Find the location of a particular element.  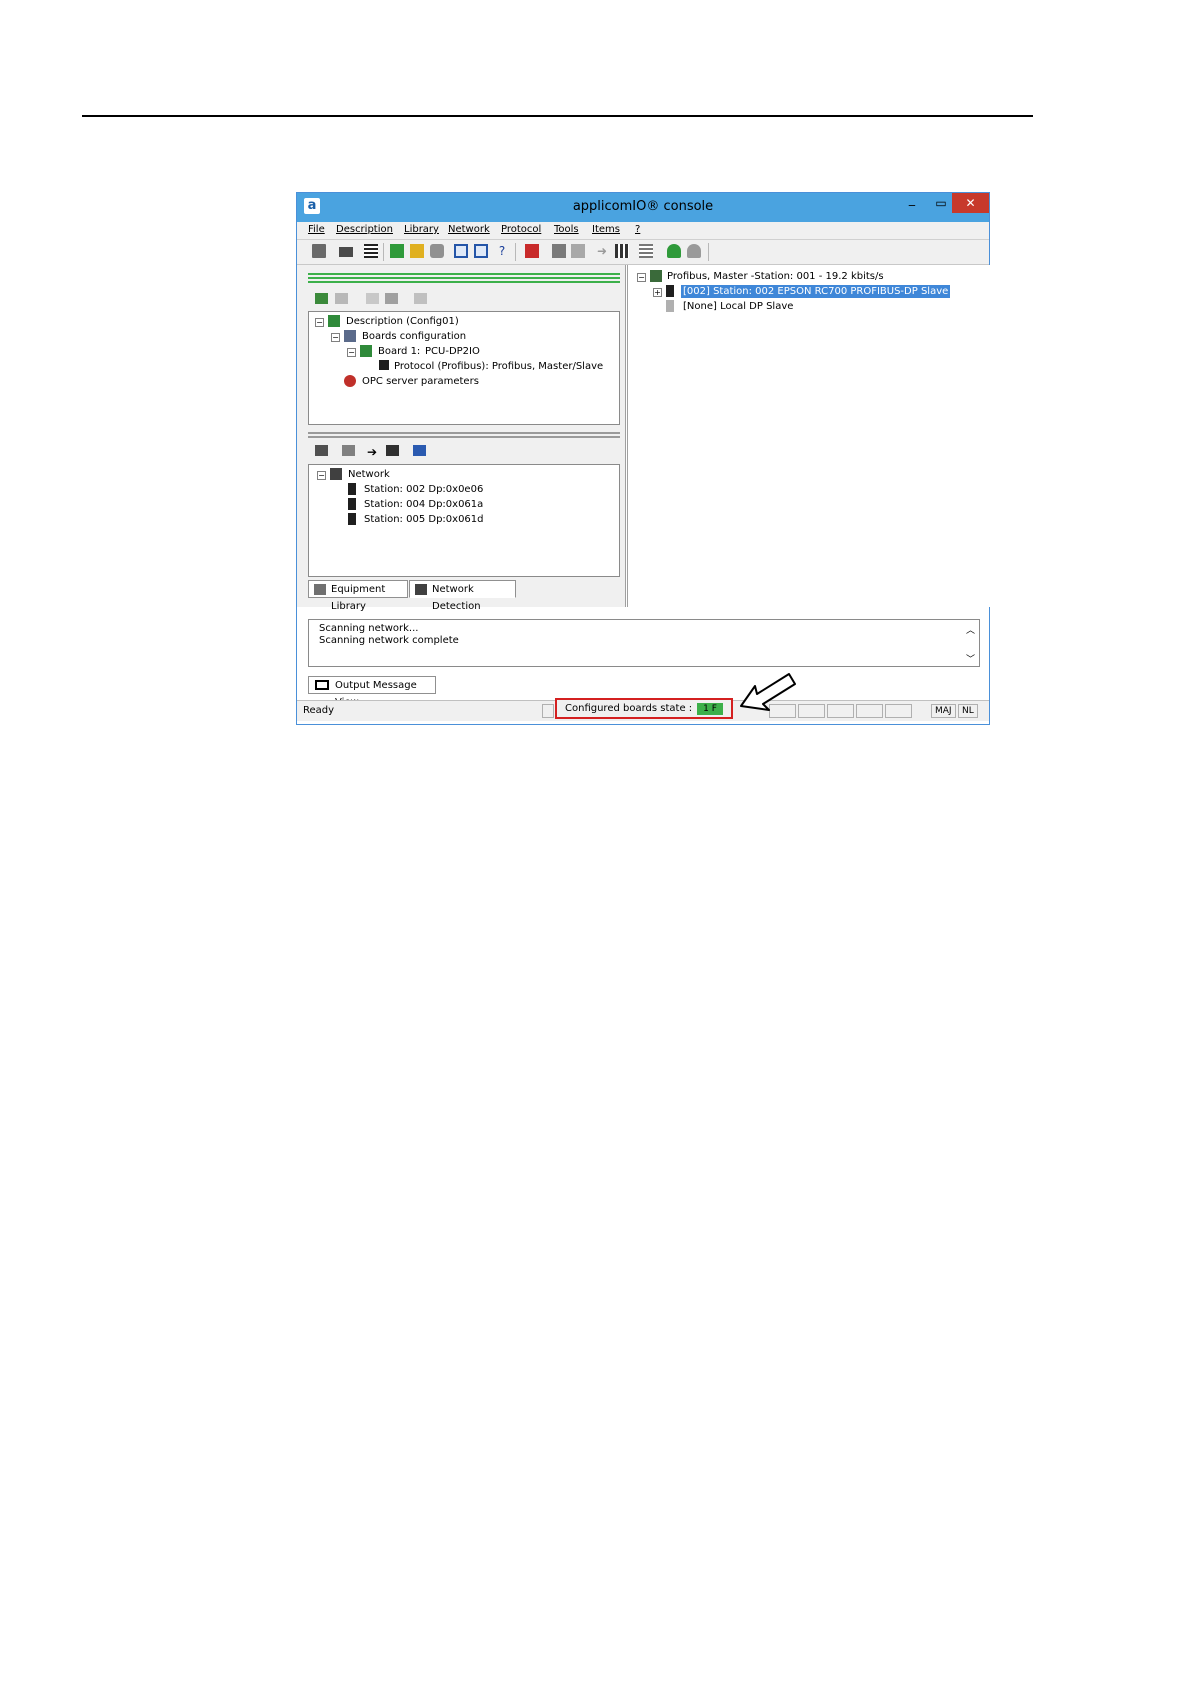

list-icon is located at coordinates (646, 251).